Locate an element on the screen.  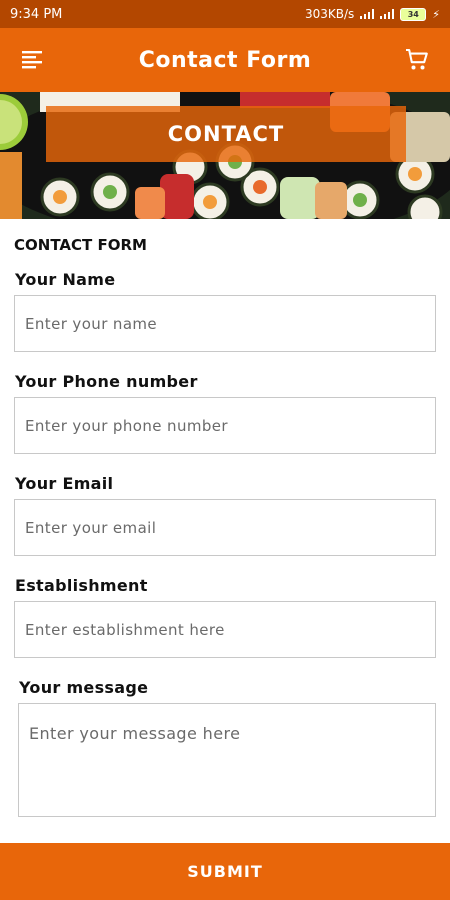
contact-banner: CONTACT is located at coordinates (226, 134).